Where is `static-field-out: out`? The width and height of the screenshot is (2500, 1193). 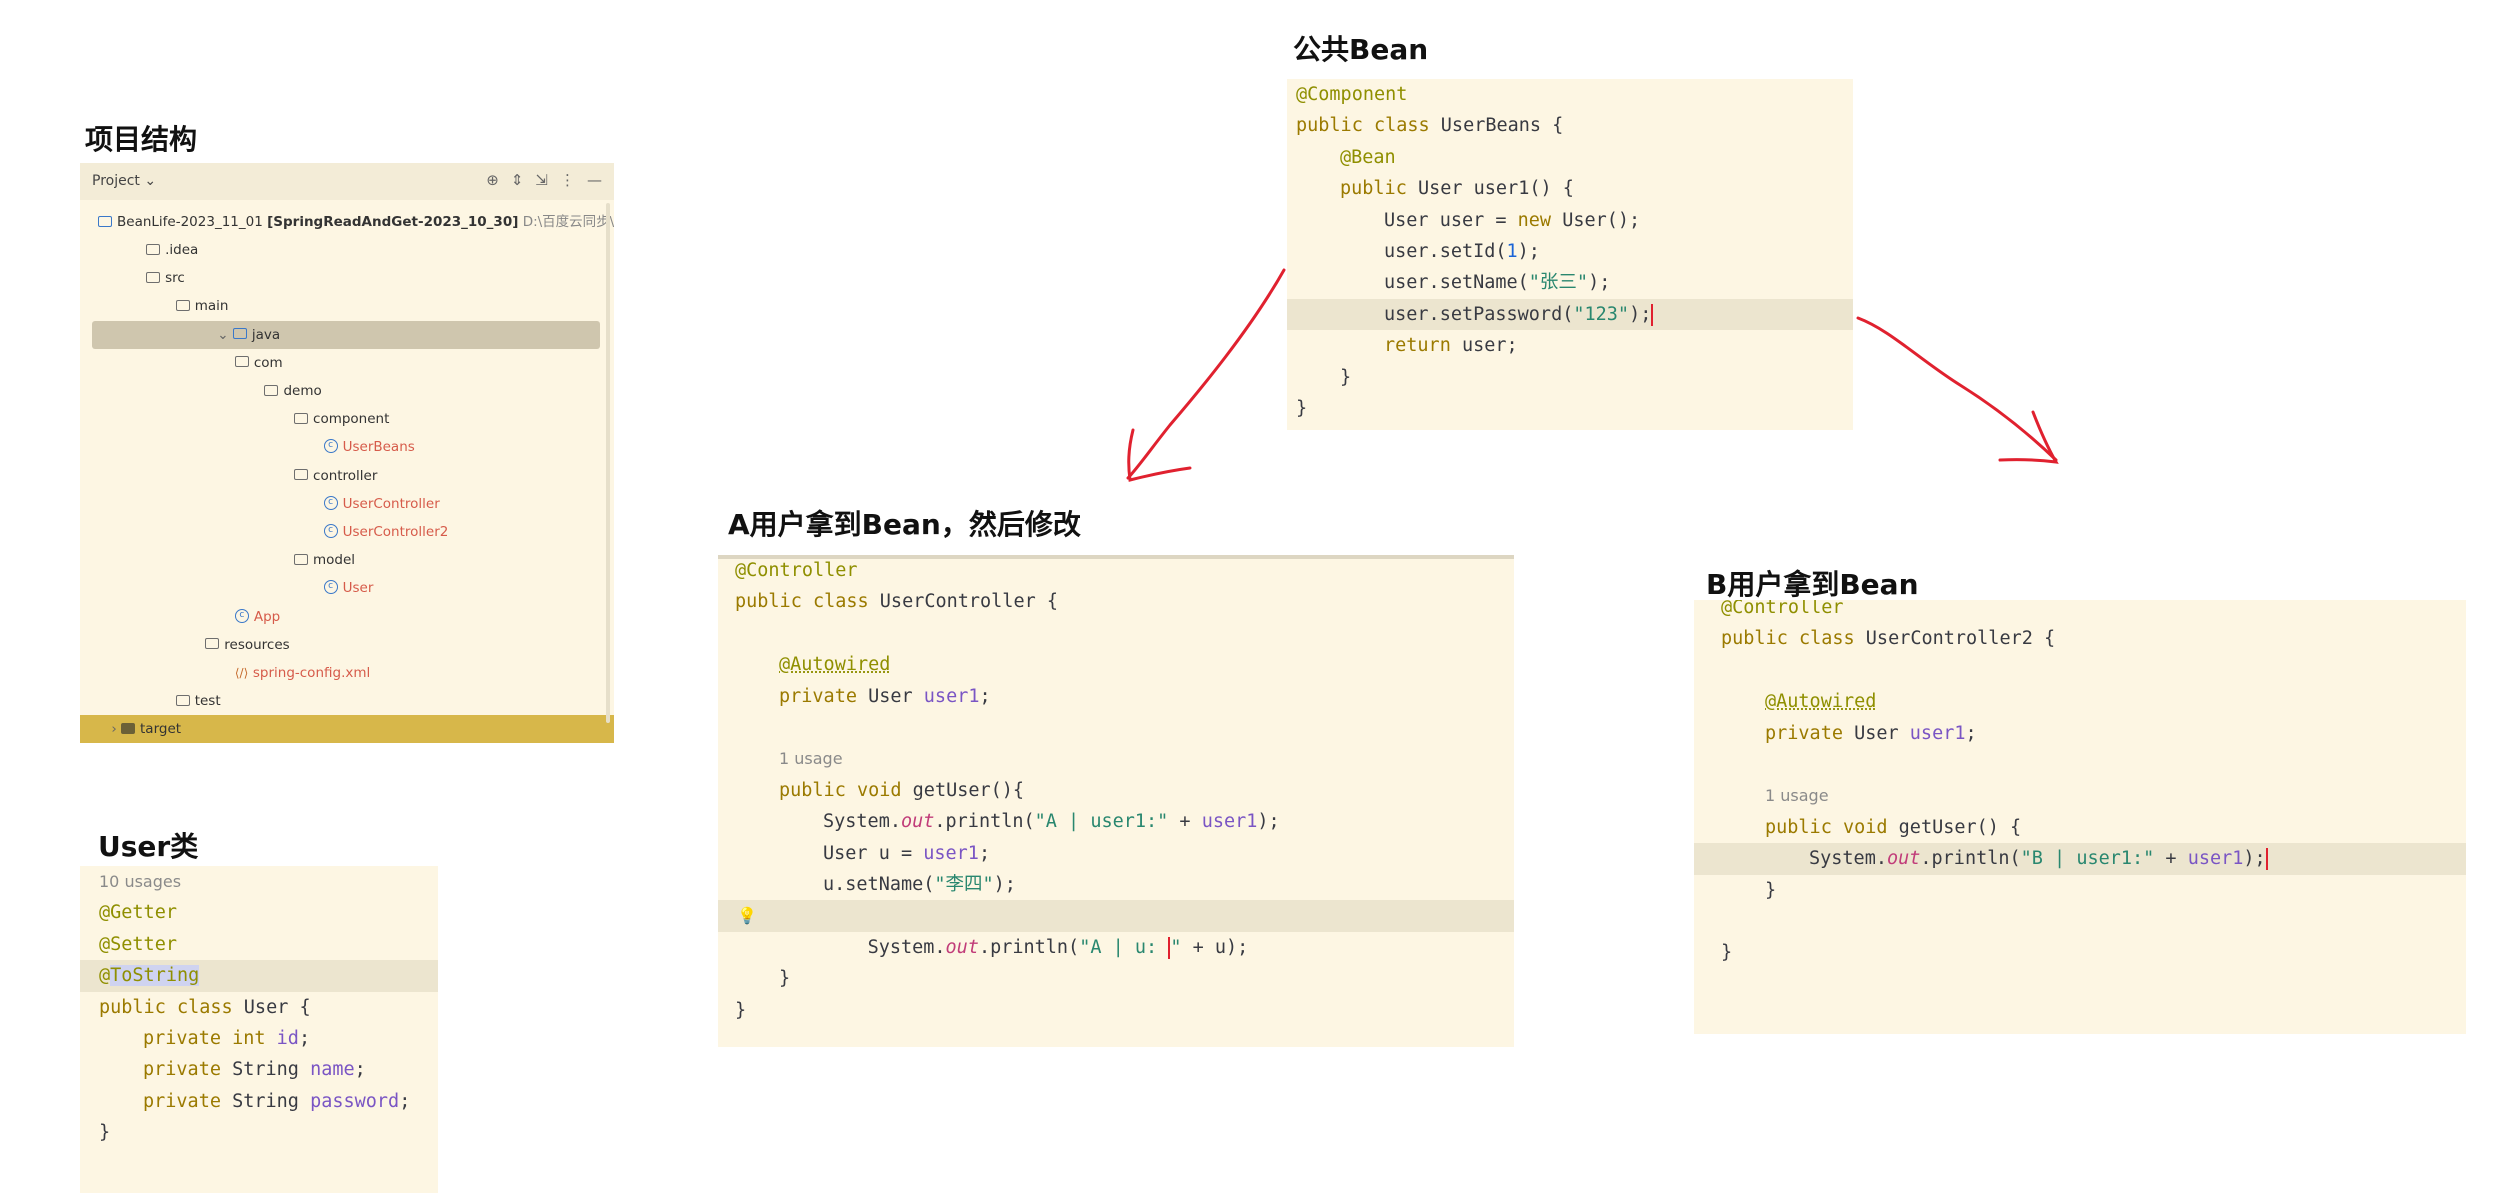
static-field-out: out is located at coordinates (1903, 859).